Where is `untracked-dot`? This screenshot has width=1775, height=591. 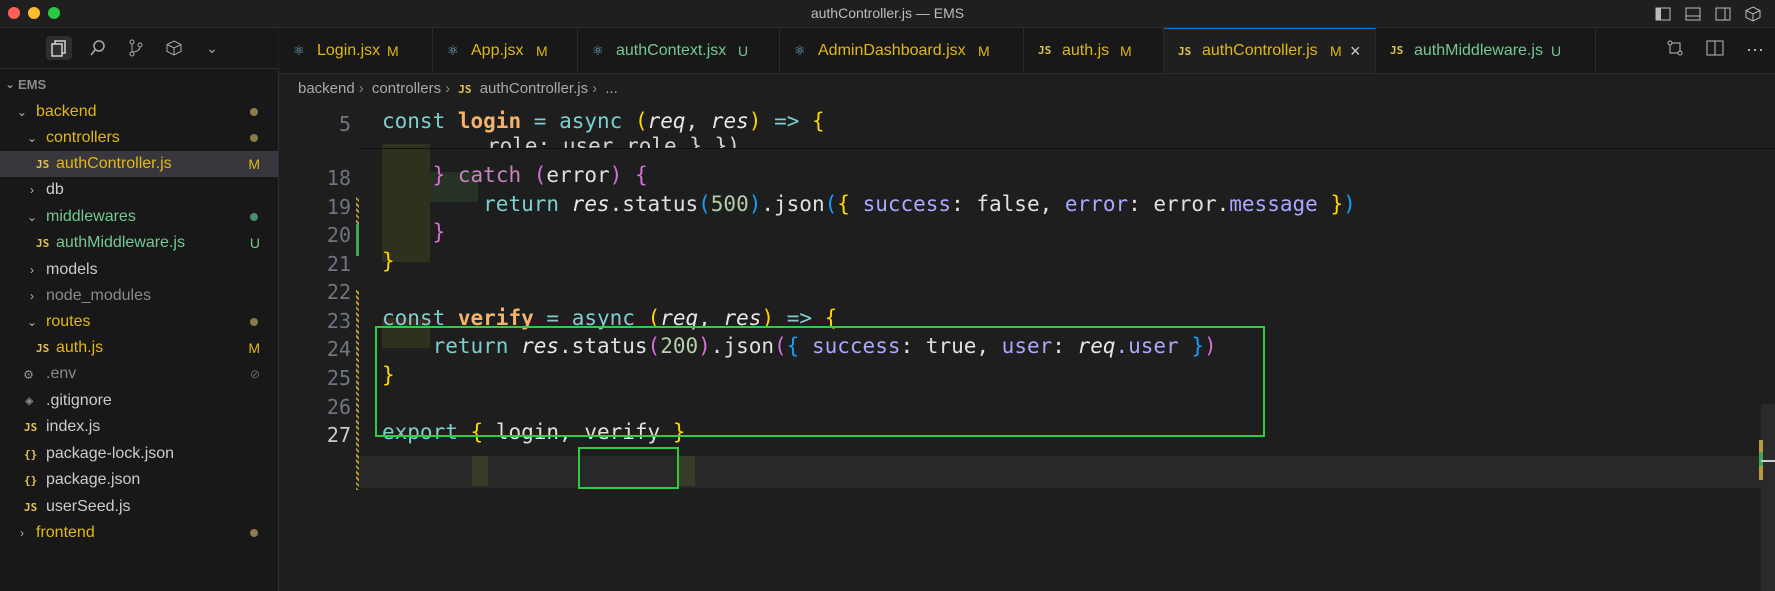 untracked-dot is located at coordinates (254, 217).